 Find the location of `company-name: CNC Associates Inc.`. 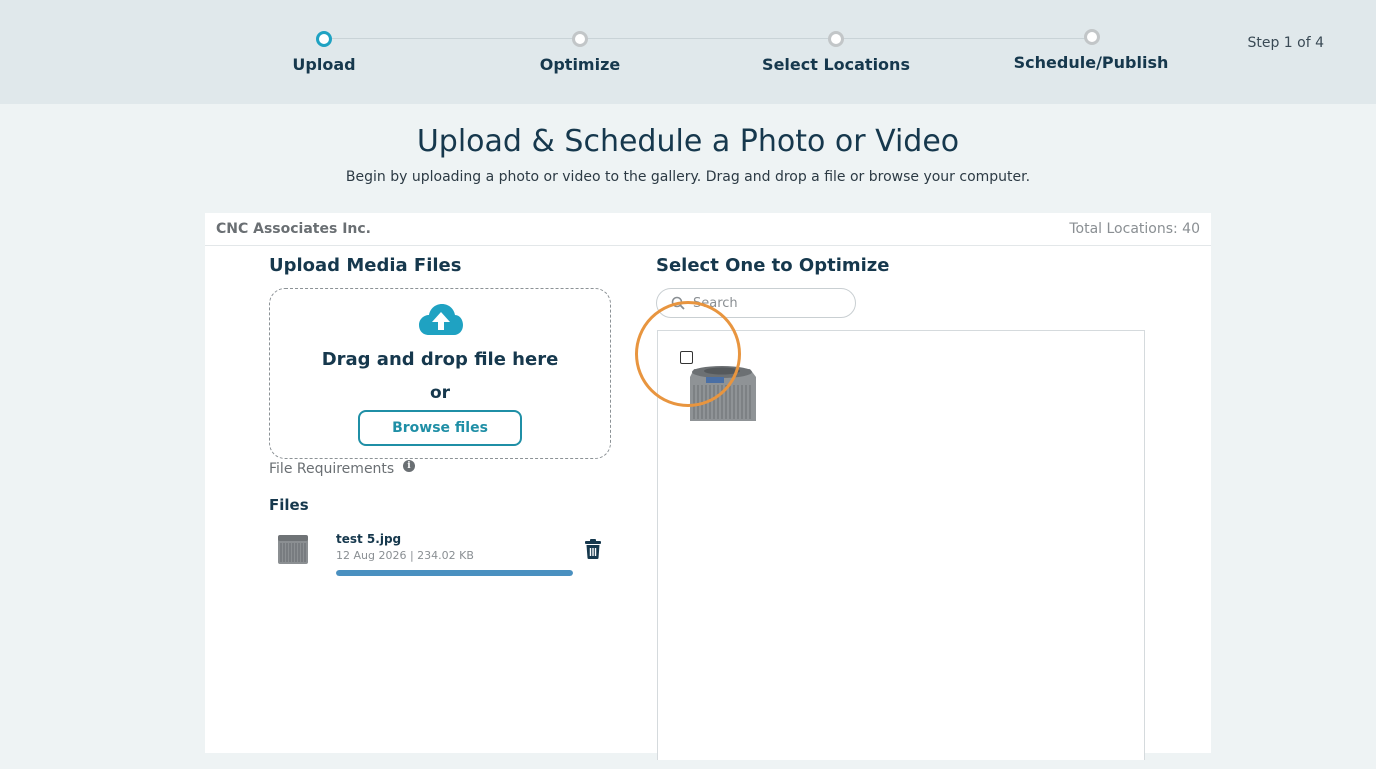

company-name: CNC Associates Inc. is located at coordinates (293, 229).